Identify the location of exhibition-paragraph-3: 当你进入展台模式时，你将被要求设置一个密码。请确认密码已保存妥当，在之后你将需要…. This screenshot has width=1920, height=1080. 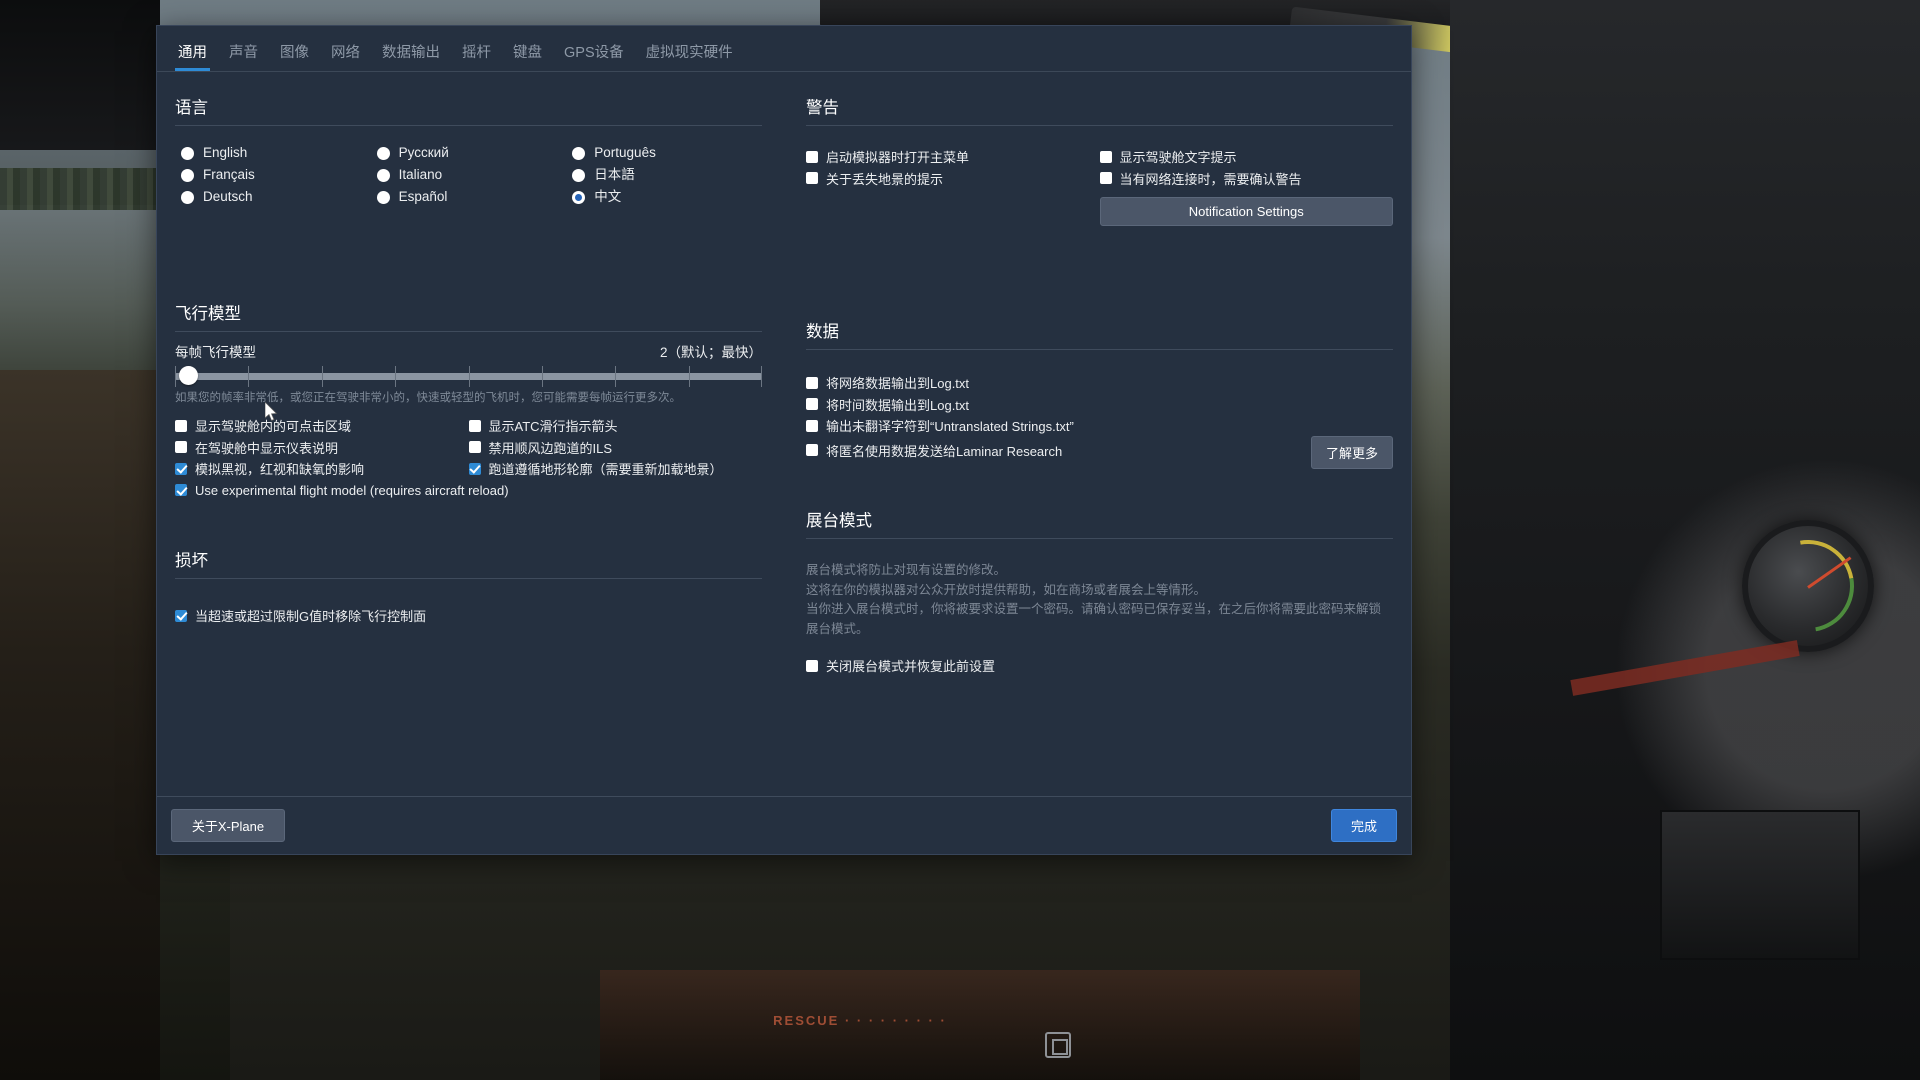
(1094, 619).